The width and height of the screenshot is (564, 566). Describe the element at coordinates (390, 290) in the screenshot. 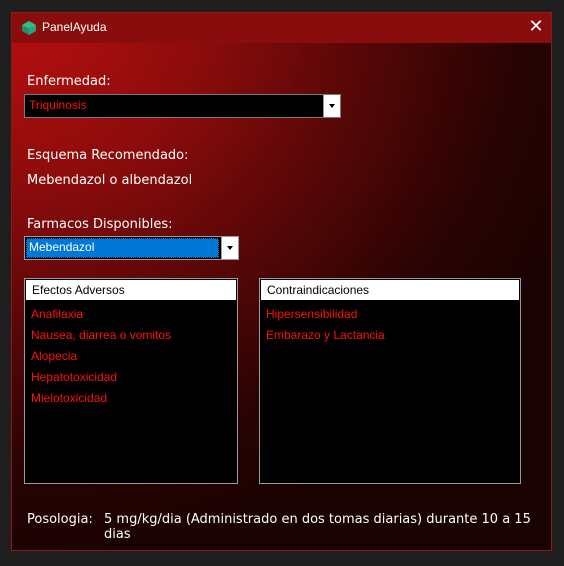

I see `contra-header: Contraindicaciones` at that location.